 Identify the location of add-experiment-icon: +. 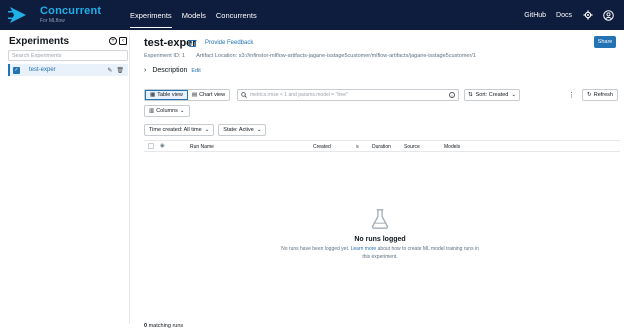
(113, 41).